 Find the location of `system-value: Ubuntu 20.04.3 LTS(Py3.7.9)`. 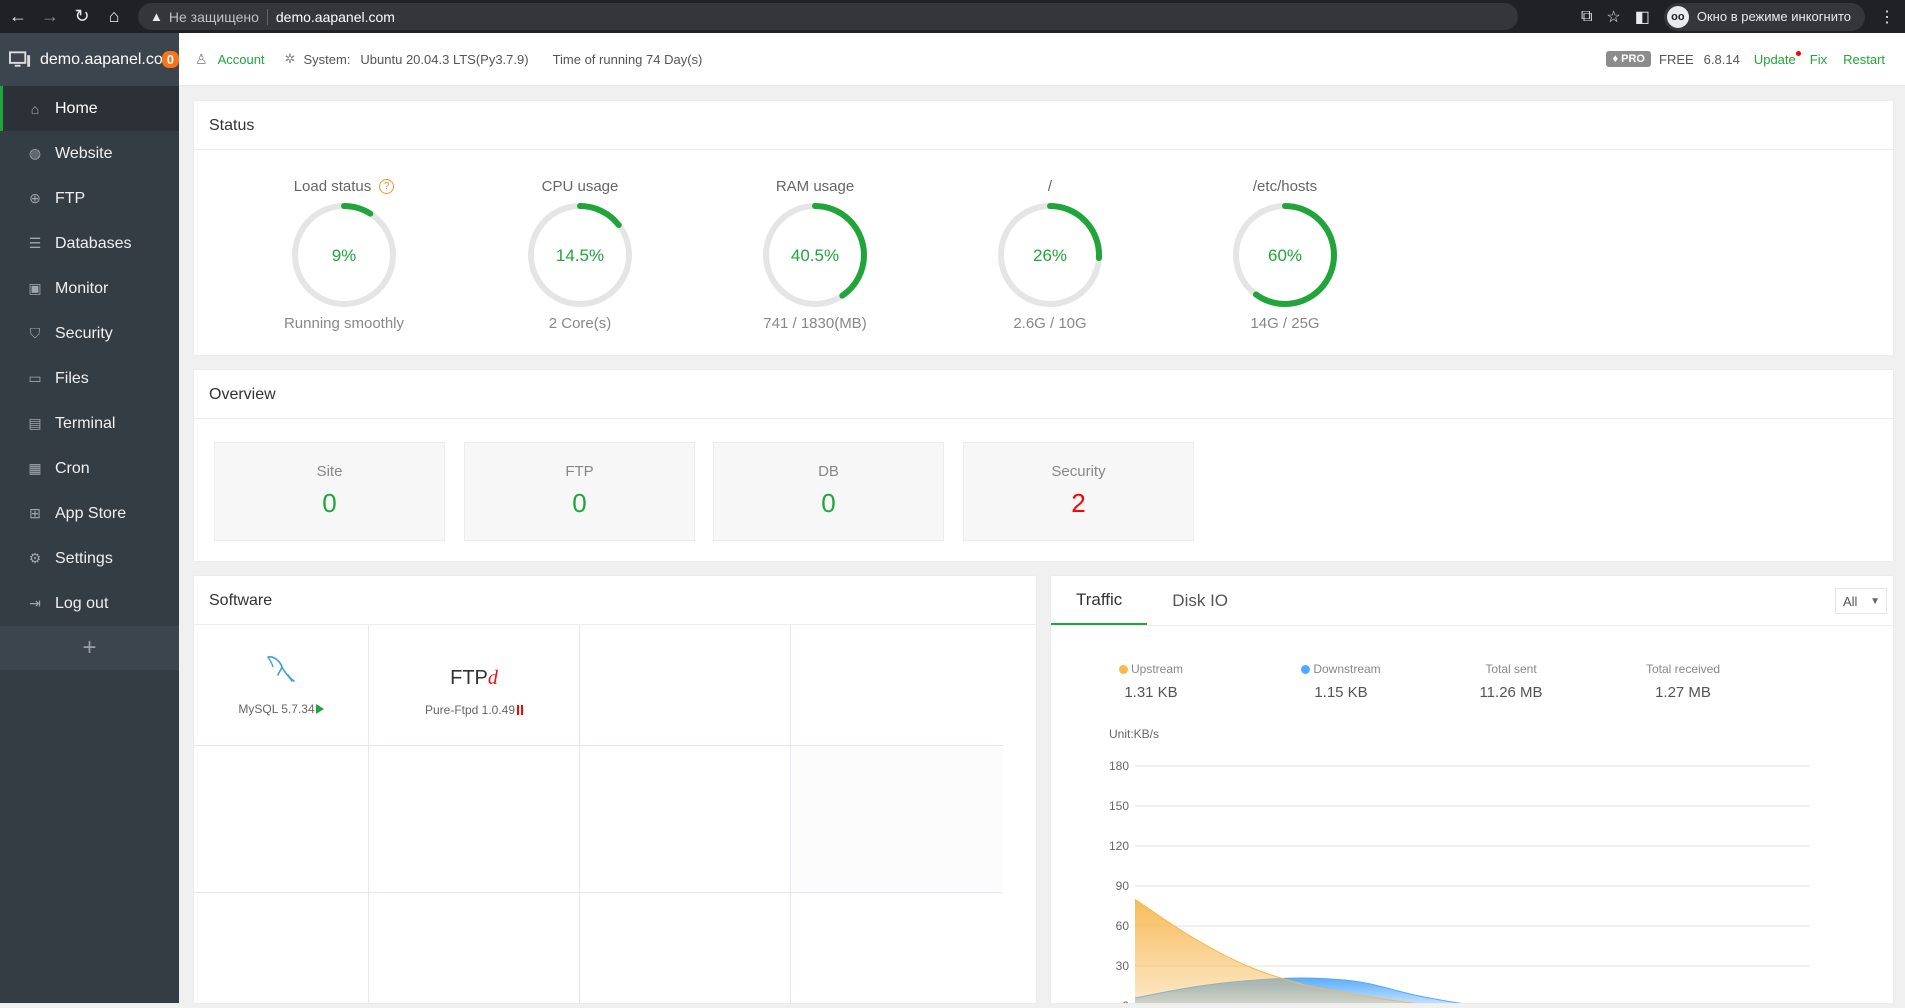

system-value: Ubuntu 20.04.3 LTS(Py3.7.9) is located at coordinates (444, 59).